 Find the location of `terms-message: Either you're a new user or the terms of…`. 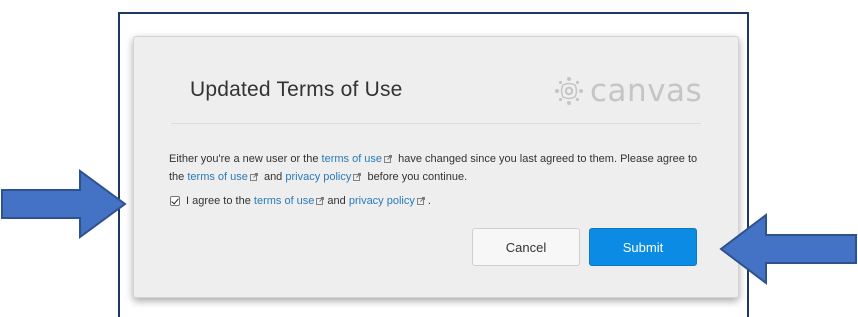

terms-message: Either you're a new user or the terms of… is located at coordinates (439, 168).